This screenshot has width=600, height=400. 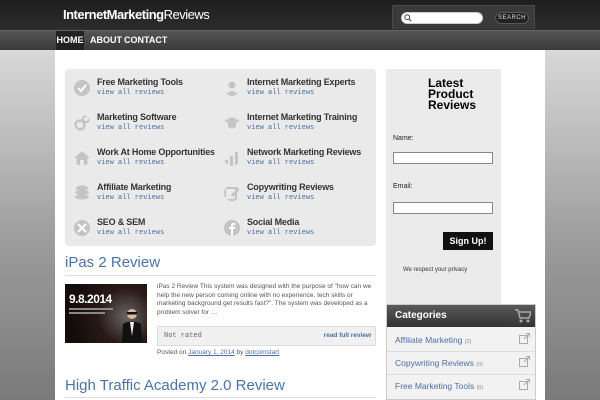 I want to click on sidebar-category-item: Affiliate Marketing (2), so click(x=433, y=340).